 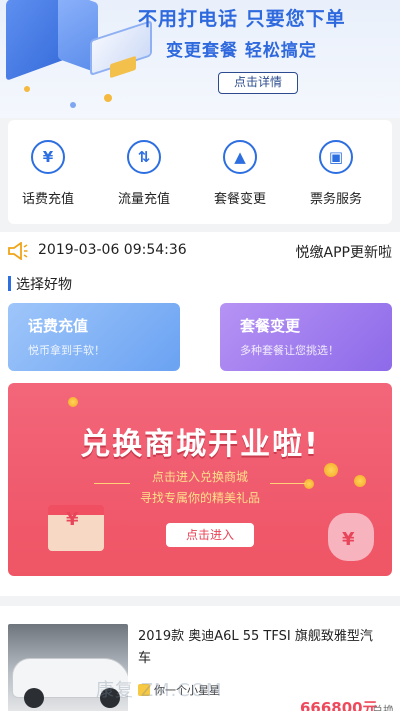 I want to click on notice-bar: 2019-03-06 09:54:36 悦缴APP更新啦, so click(x=200, y=251).